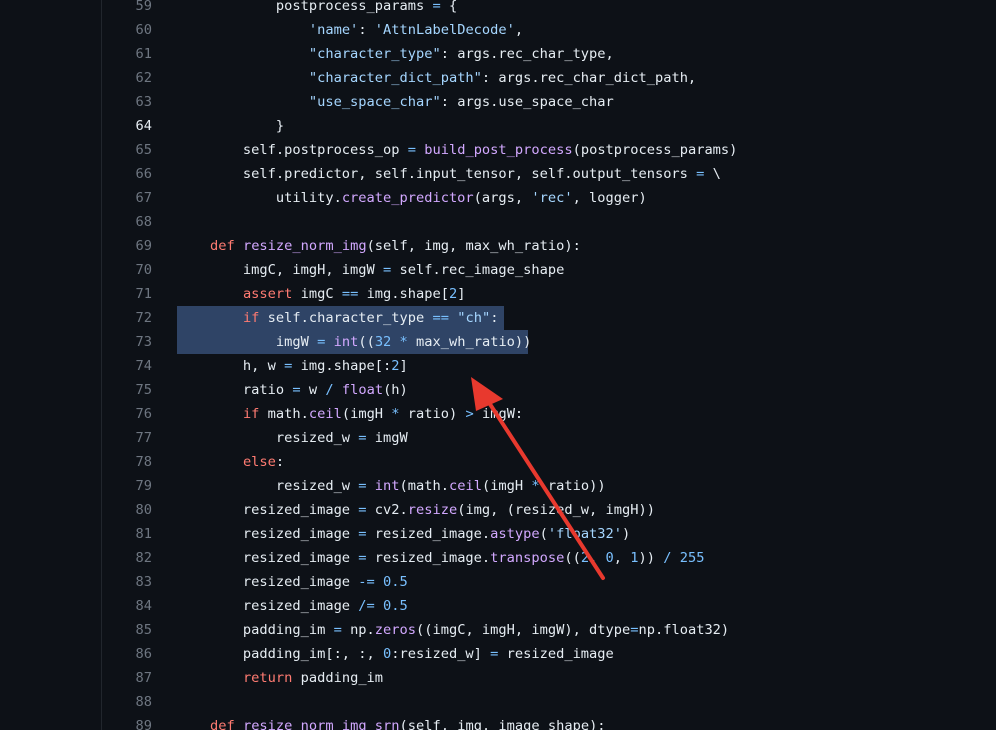 This screenshot has width=996, height=730. Describe the element at coordinates (292, 438) in the screenshot. I see `code-text: resized_w = imgW` at that location.